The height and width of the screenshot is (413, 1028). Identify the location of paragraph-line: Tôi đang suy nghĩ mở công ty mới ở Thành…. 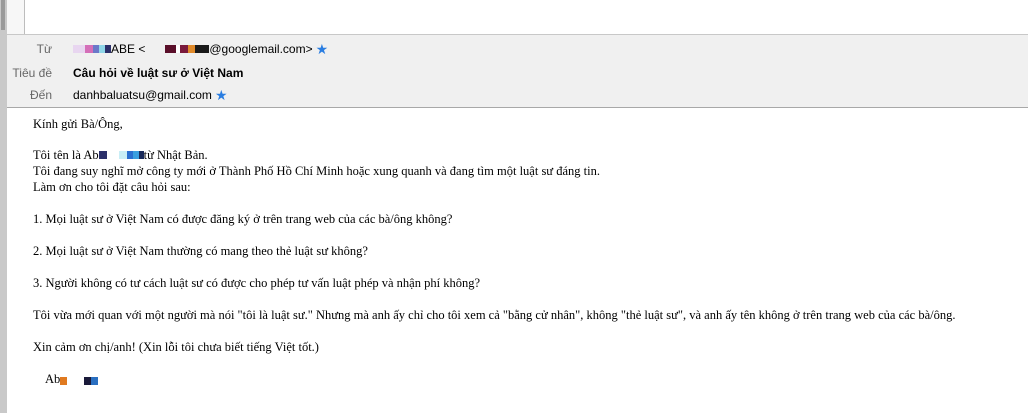
(316, 171).